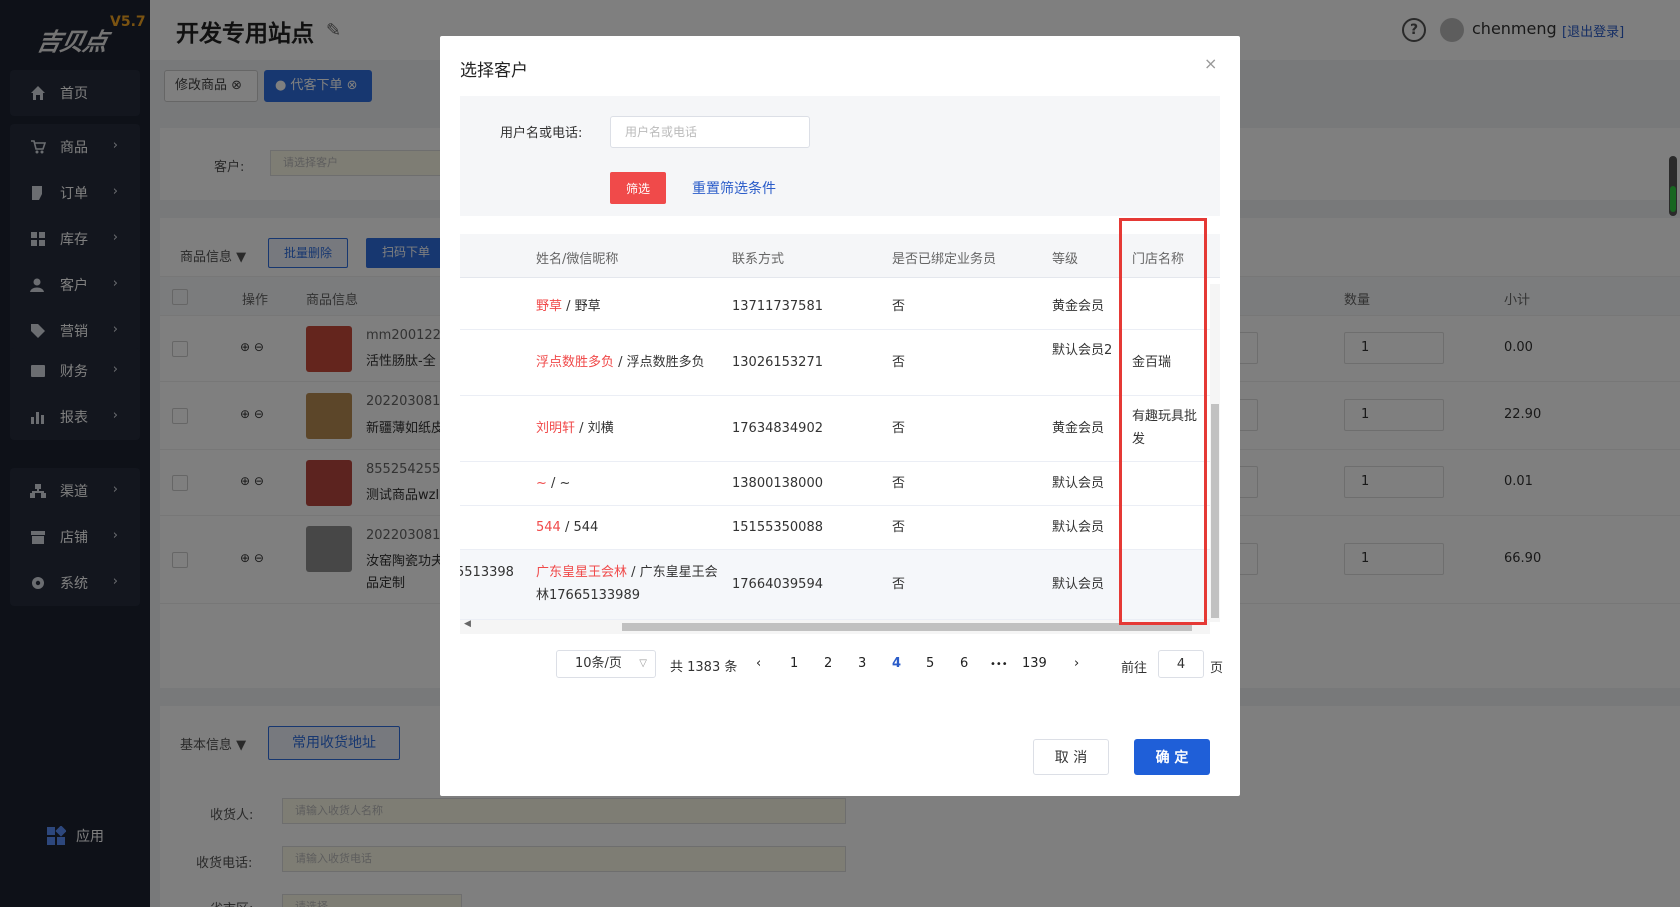 The width and height of the screenshot is (1680, 907). Describe the element at coordinates (828, 663) in the screenshot. I see `page-2: 2` at that location.